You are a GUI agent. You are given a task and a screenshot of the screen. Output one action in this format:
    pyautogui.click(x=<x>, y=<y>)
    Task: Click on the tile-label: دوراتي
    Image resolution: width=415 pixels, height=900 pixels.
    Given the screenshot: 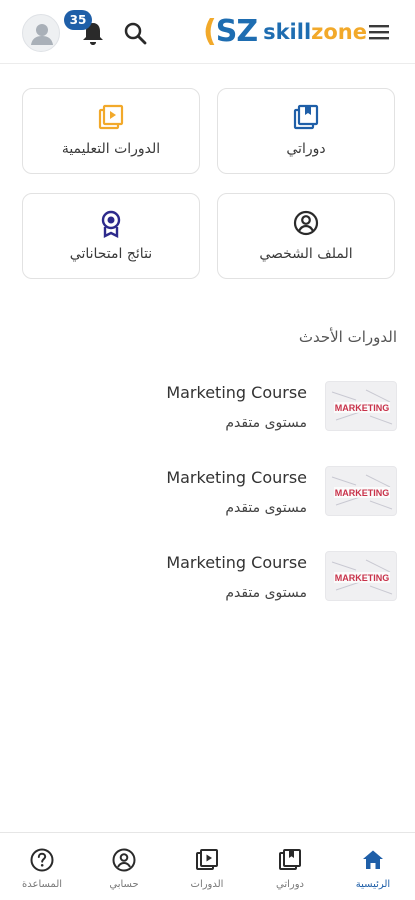 What is the action you would take?
    pyautogui.click(x=306, y=149)
    